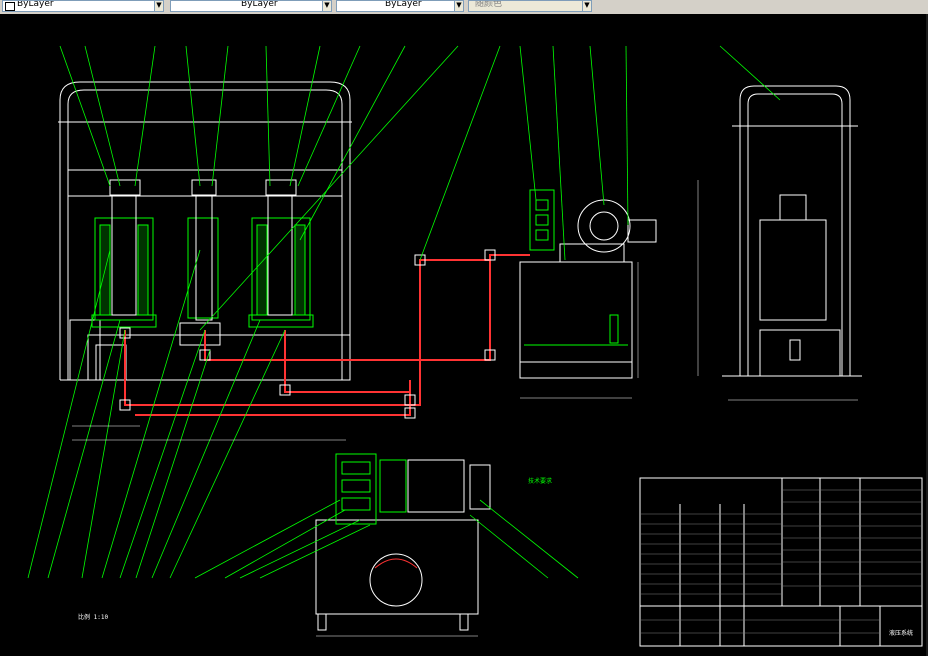  Describe the element at coordinates (901, 633) in the screenshot. I see `title-block-name: 液压系统` at that location.